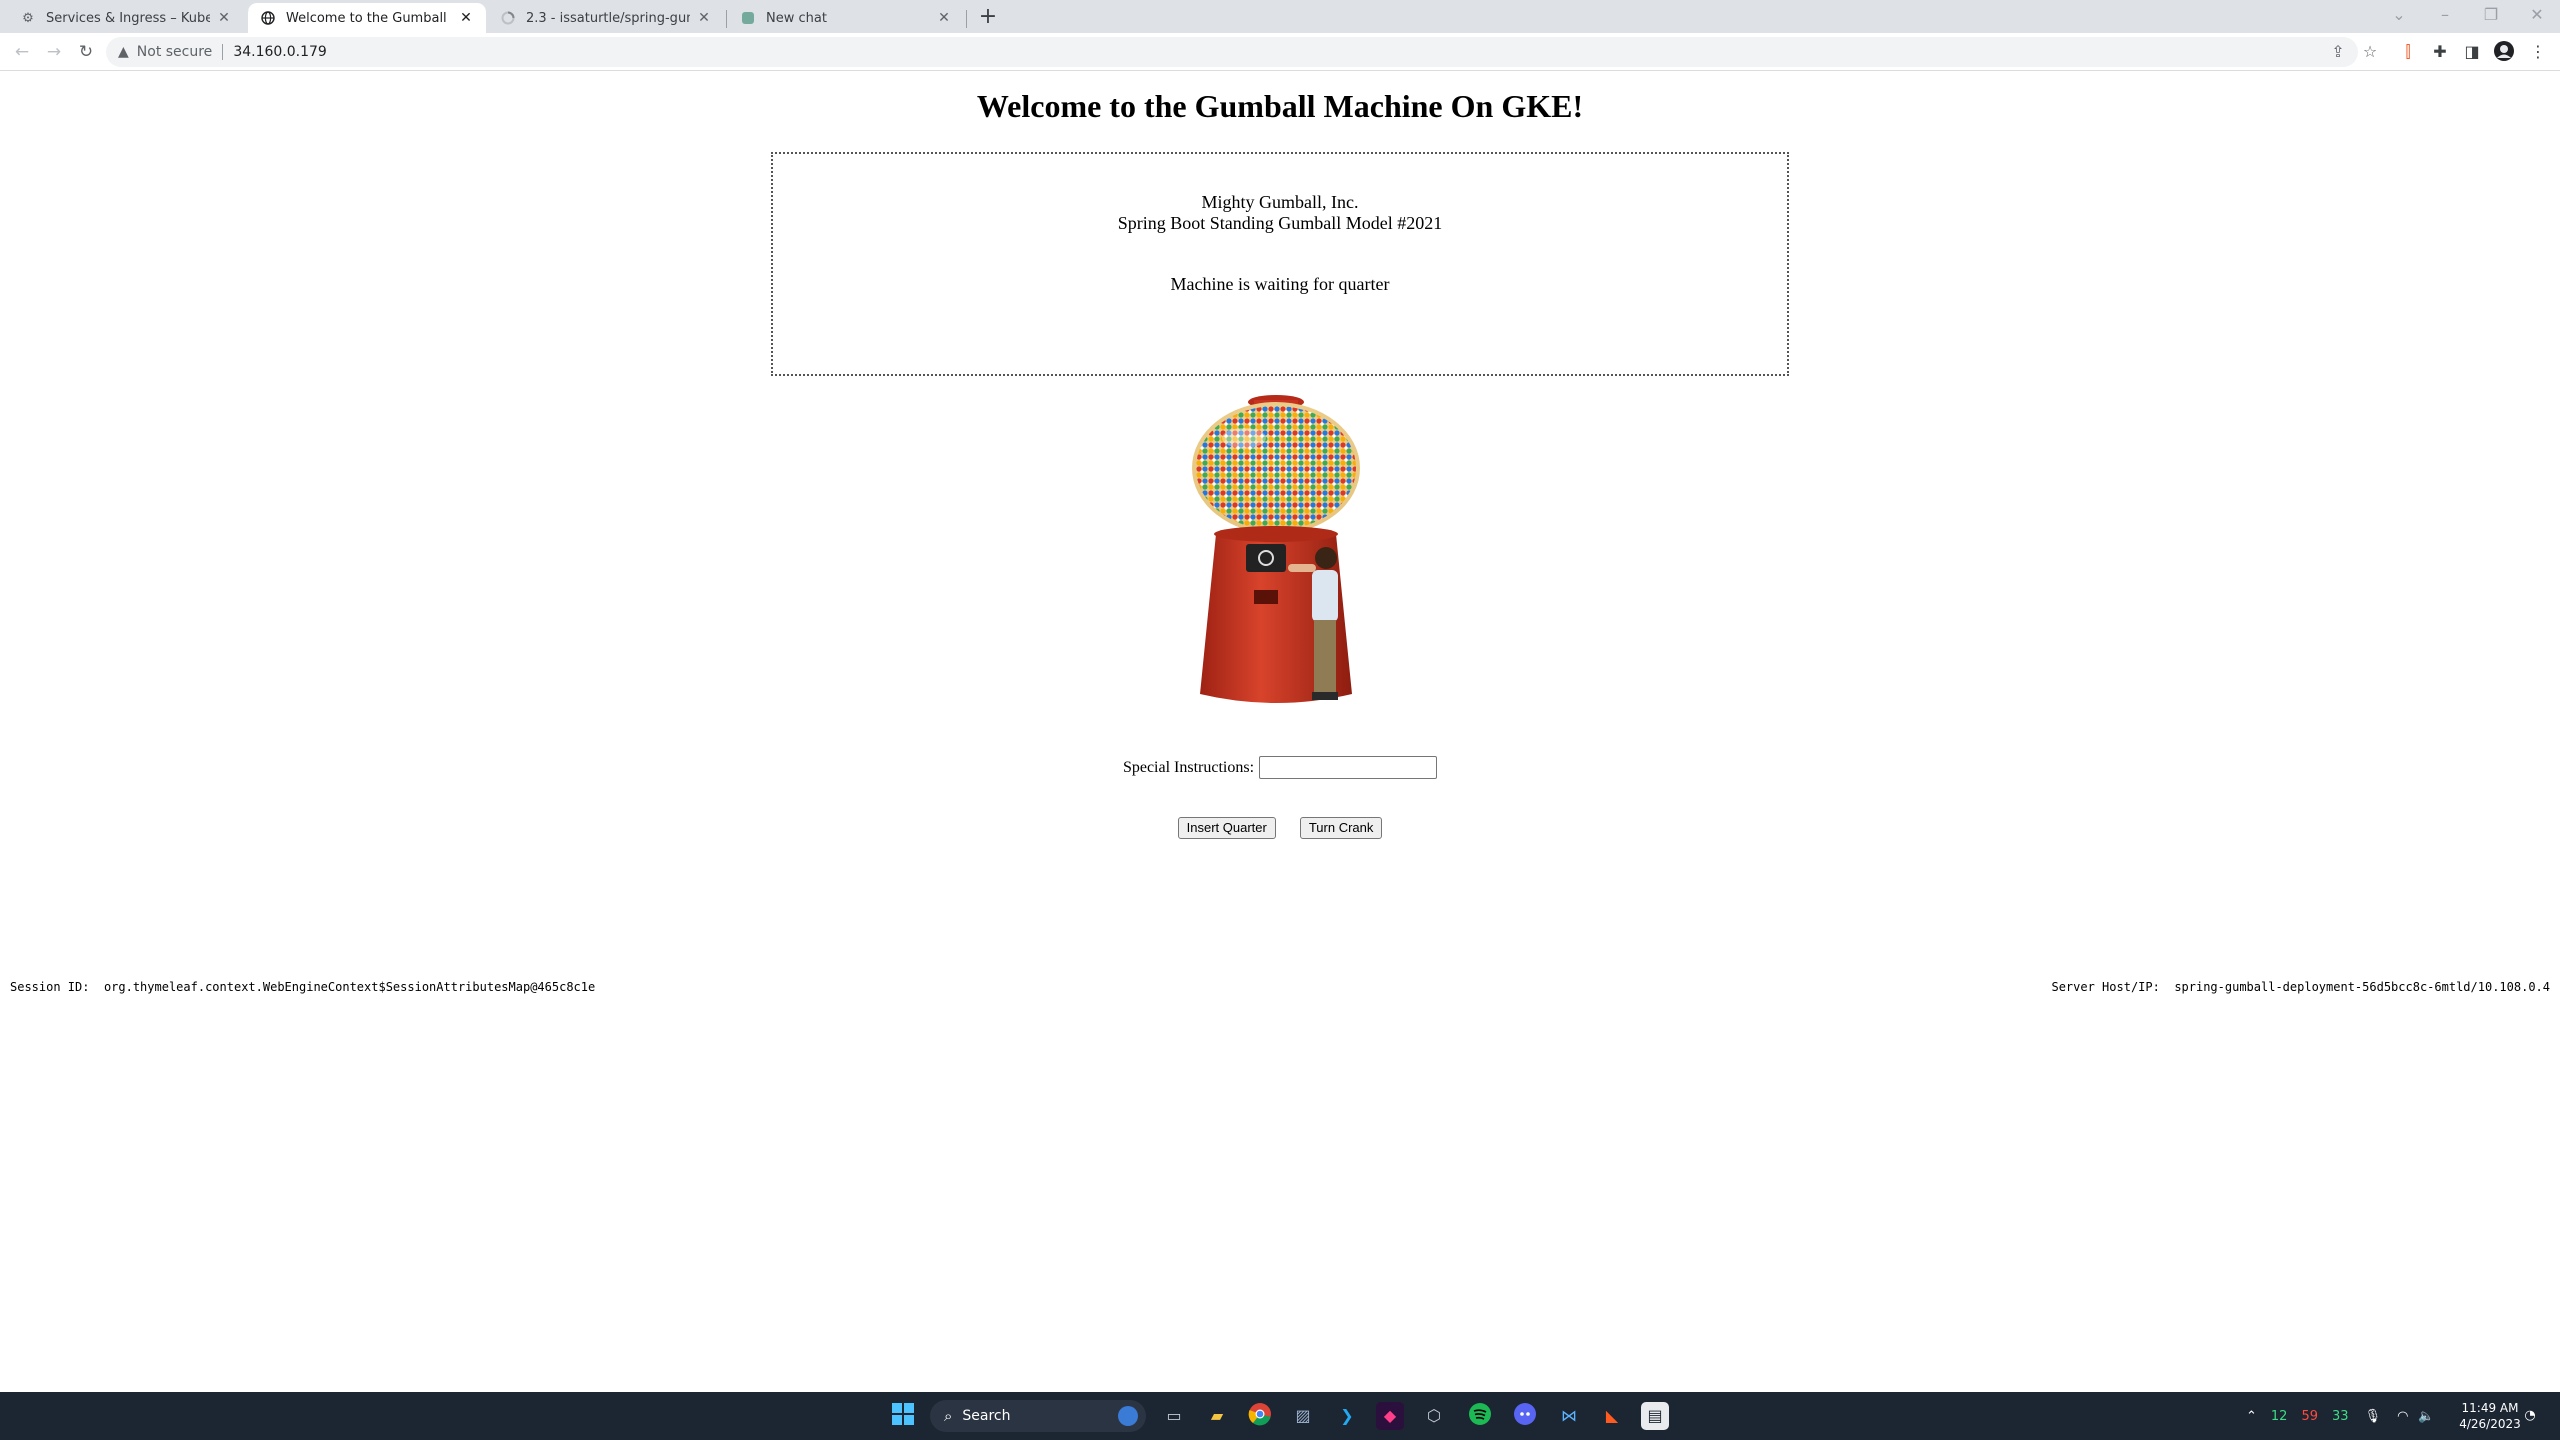 The image size is (2560, 1440). I want to click on virtualbox-icon: ⬡, so click(1434, 1416).